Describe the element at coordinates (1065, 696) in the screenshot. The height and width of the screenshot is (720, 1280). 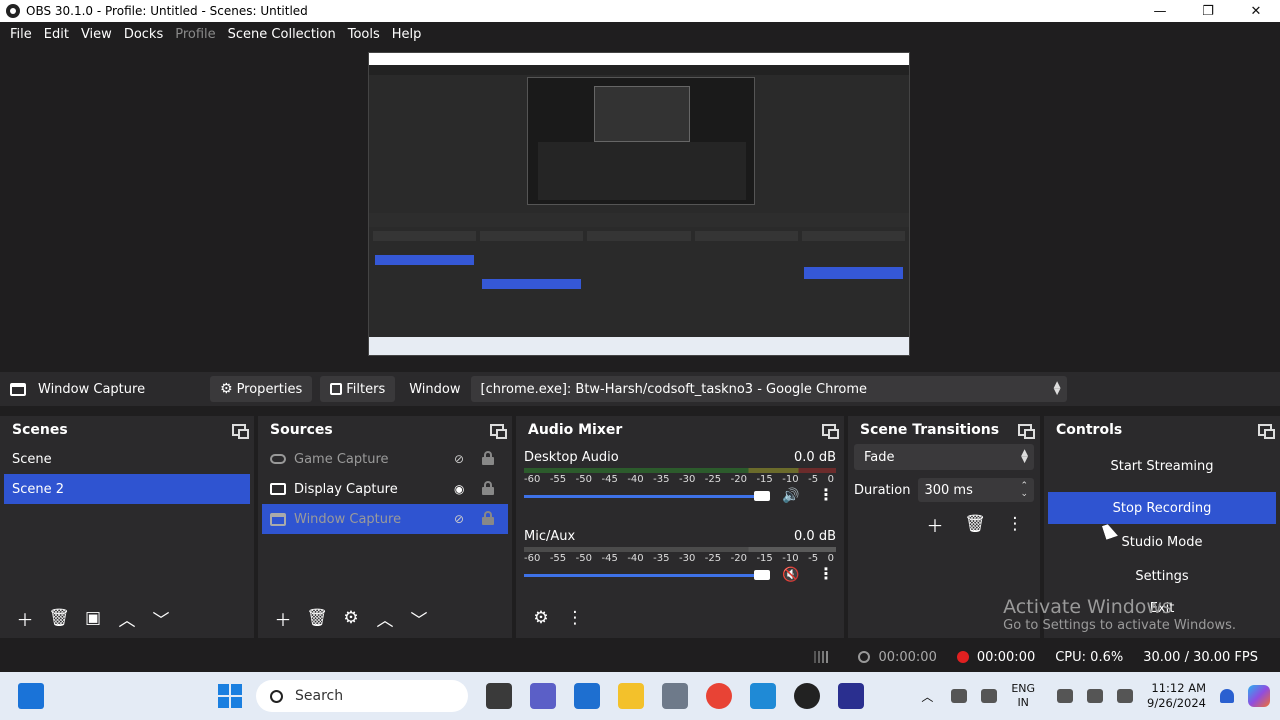
I see `network-icon` at that location.